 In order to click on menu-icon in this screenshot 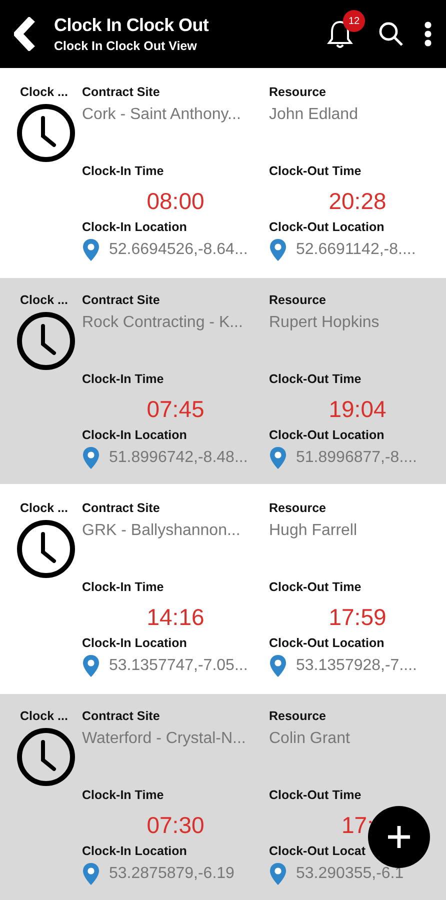, I will do `click(428, 34)`.